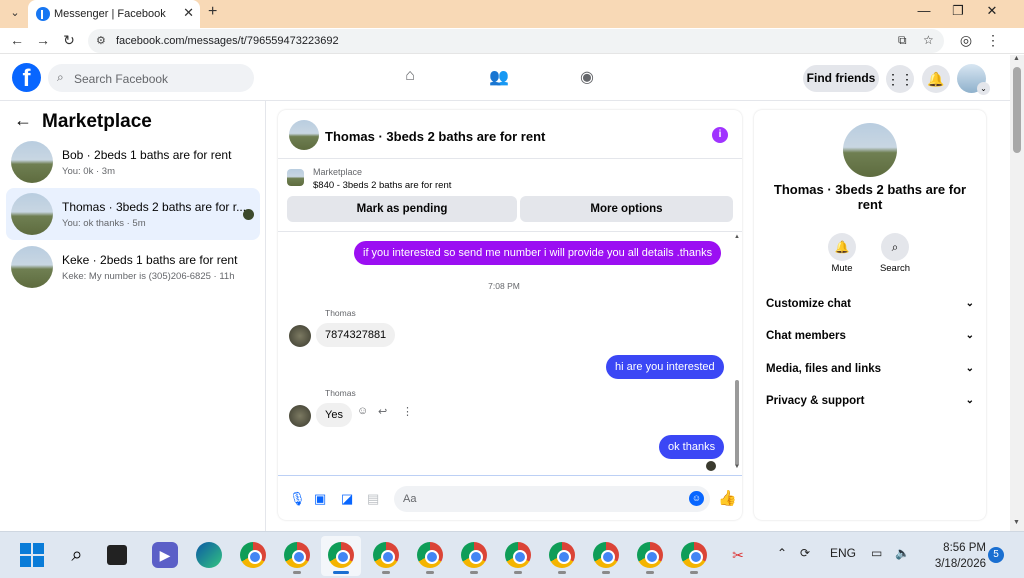  I want to click on account-avatar: ⌄, so click(973, 79).